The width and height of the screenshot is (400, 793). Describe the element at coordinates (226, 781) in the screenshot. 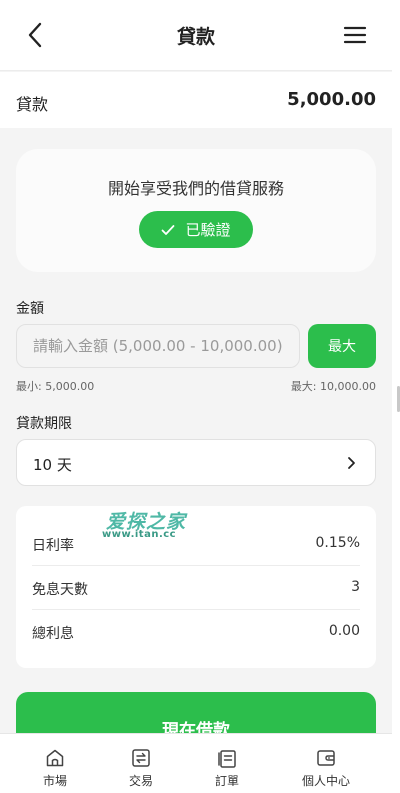

I see `tab-label: 訂單` at that location.